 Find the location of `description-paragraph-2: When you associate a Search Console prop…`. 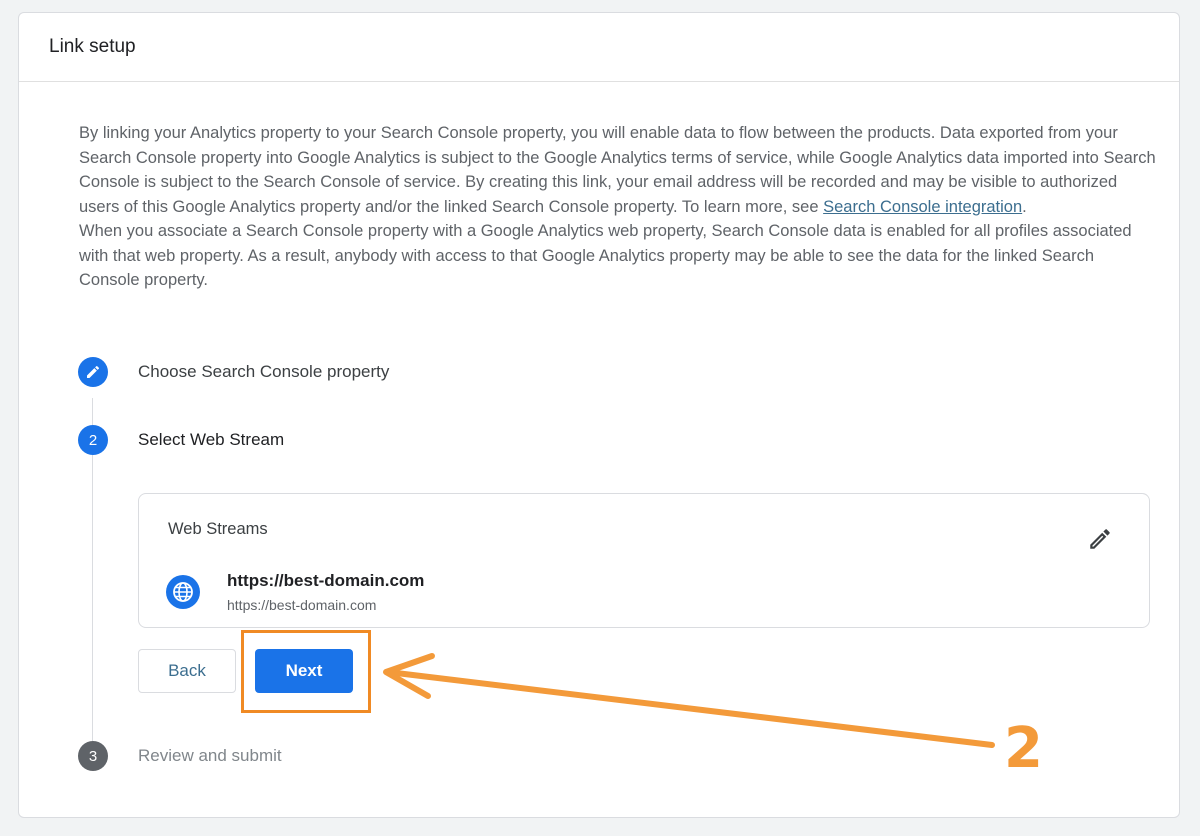

description-paragraph-2: When you associate a Search Console prop… is located at coordinates (605, 255).